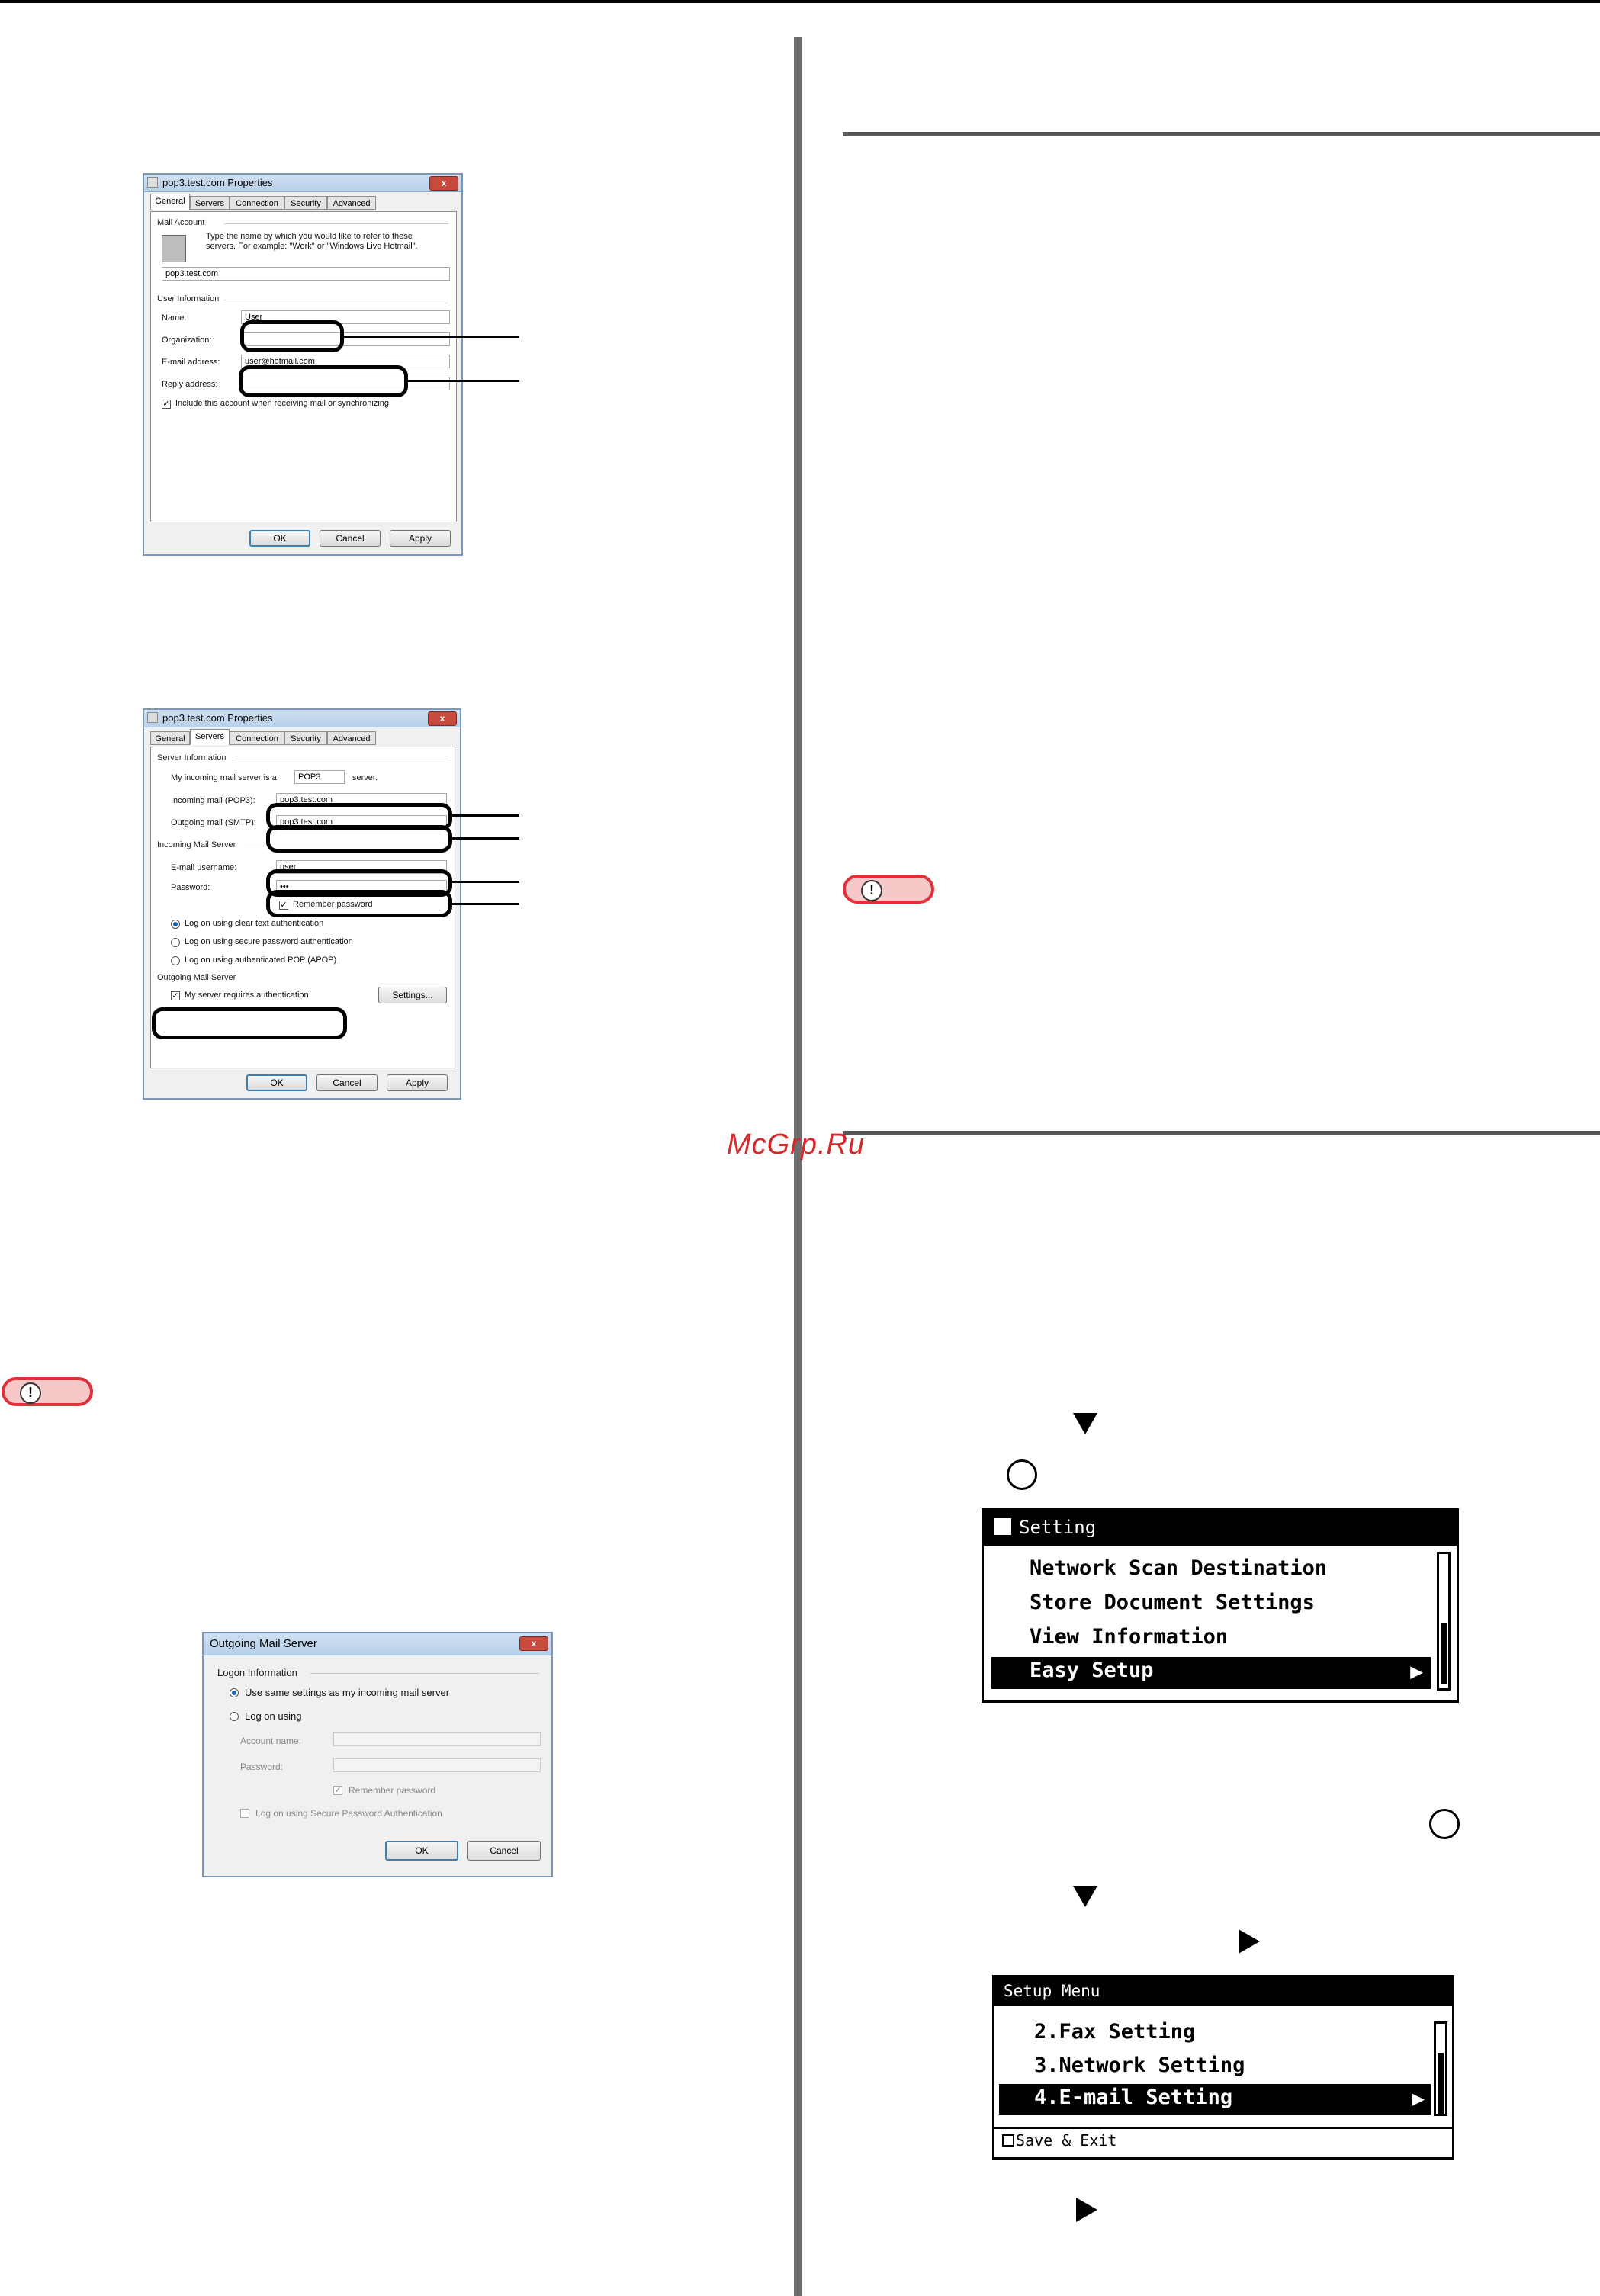  Describe the element at coordinates (323, 381) in the screenshot. I see `highlight-email` at that location.